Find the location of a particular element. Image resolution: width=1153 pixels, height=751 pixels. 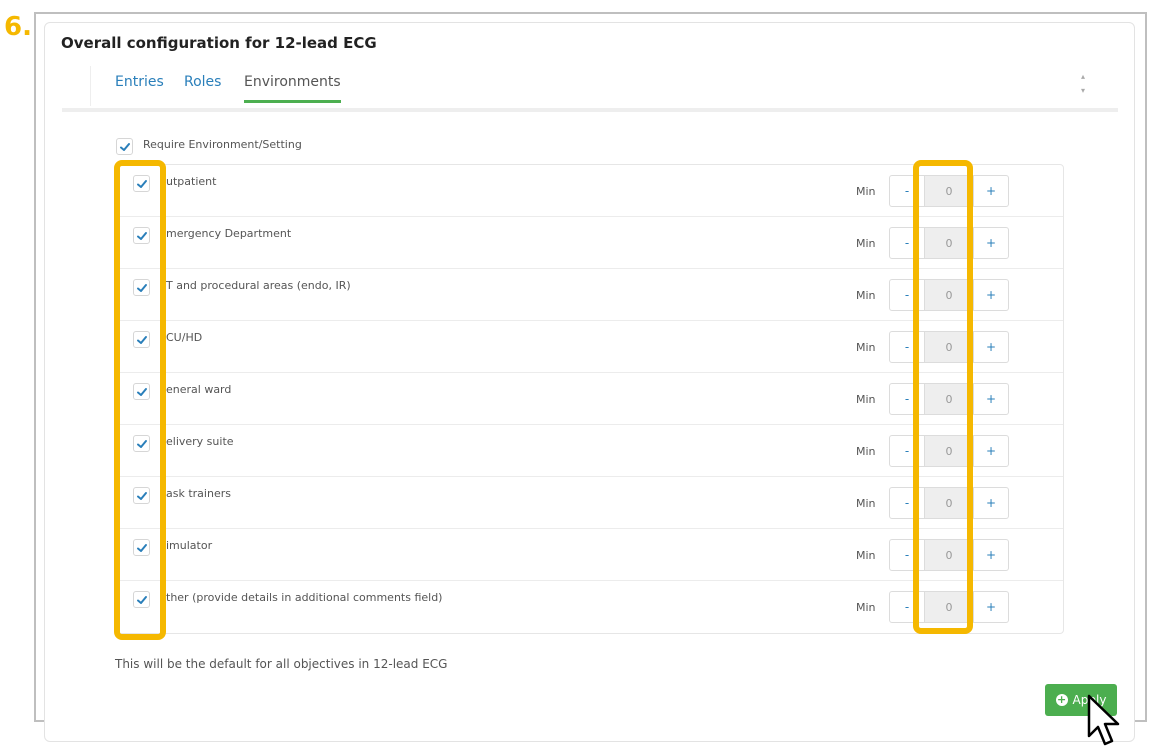

require-environment-checkbox is located at coordinates (124, 146).